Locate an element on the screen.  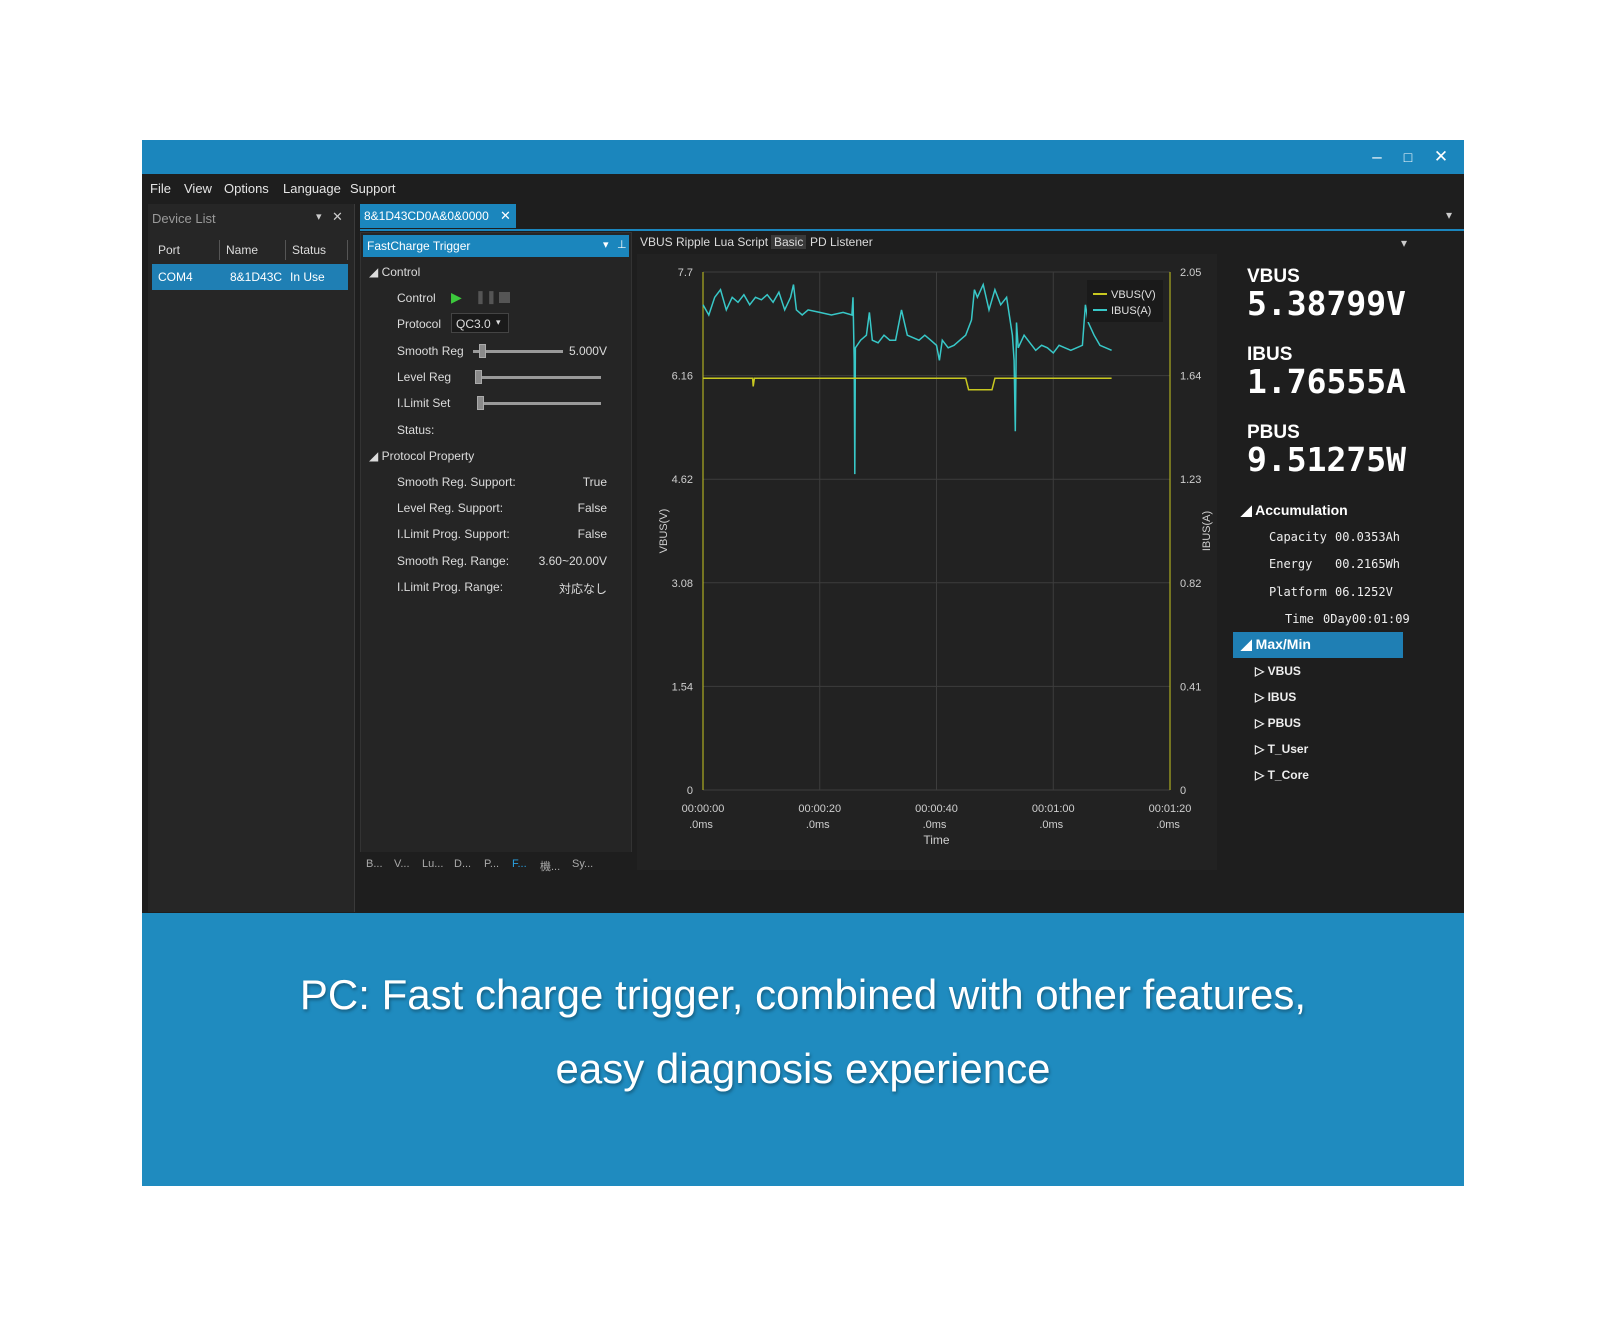
menu-view: View is located at coordinates (198, 188).